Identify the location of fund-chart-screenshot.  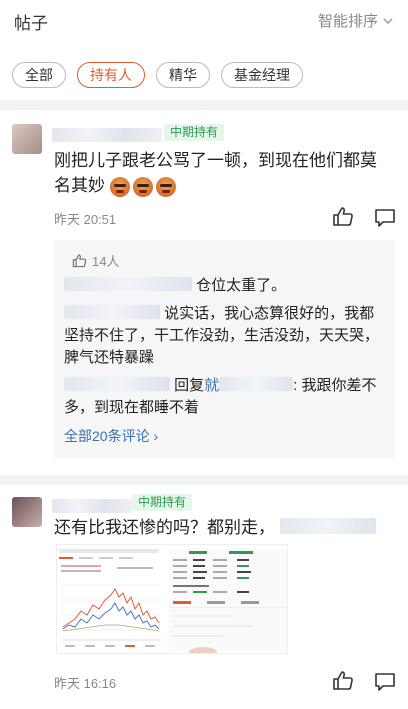
(172, 599).